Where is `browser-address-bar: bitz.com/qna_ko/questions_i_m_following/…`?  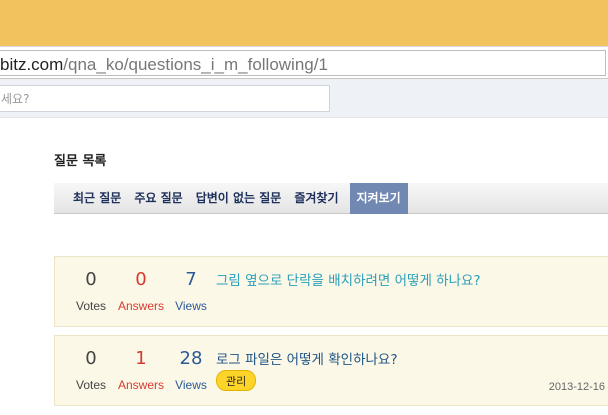 browser-address-bar: bitz.com/qna_ko/questions_i_m_following/… is located at coordinates (304, 62).